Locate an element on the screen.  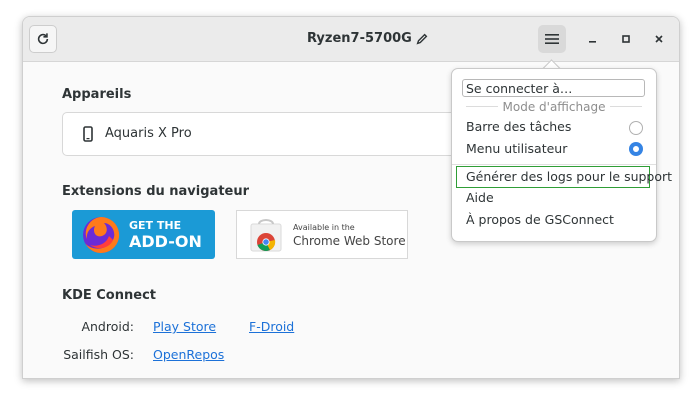
smartphone-icon is located at coordinates (88, 134).